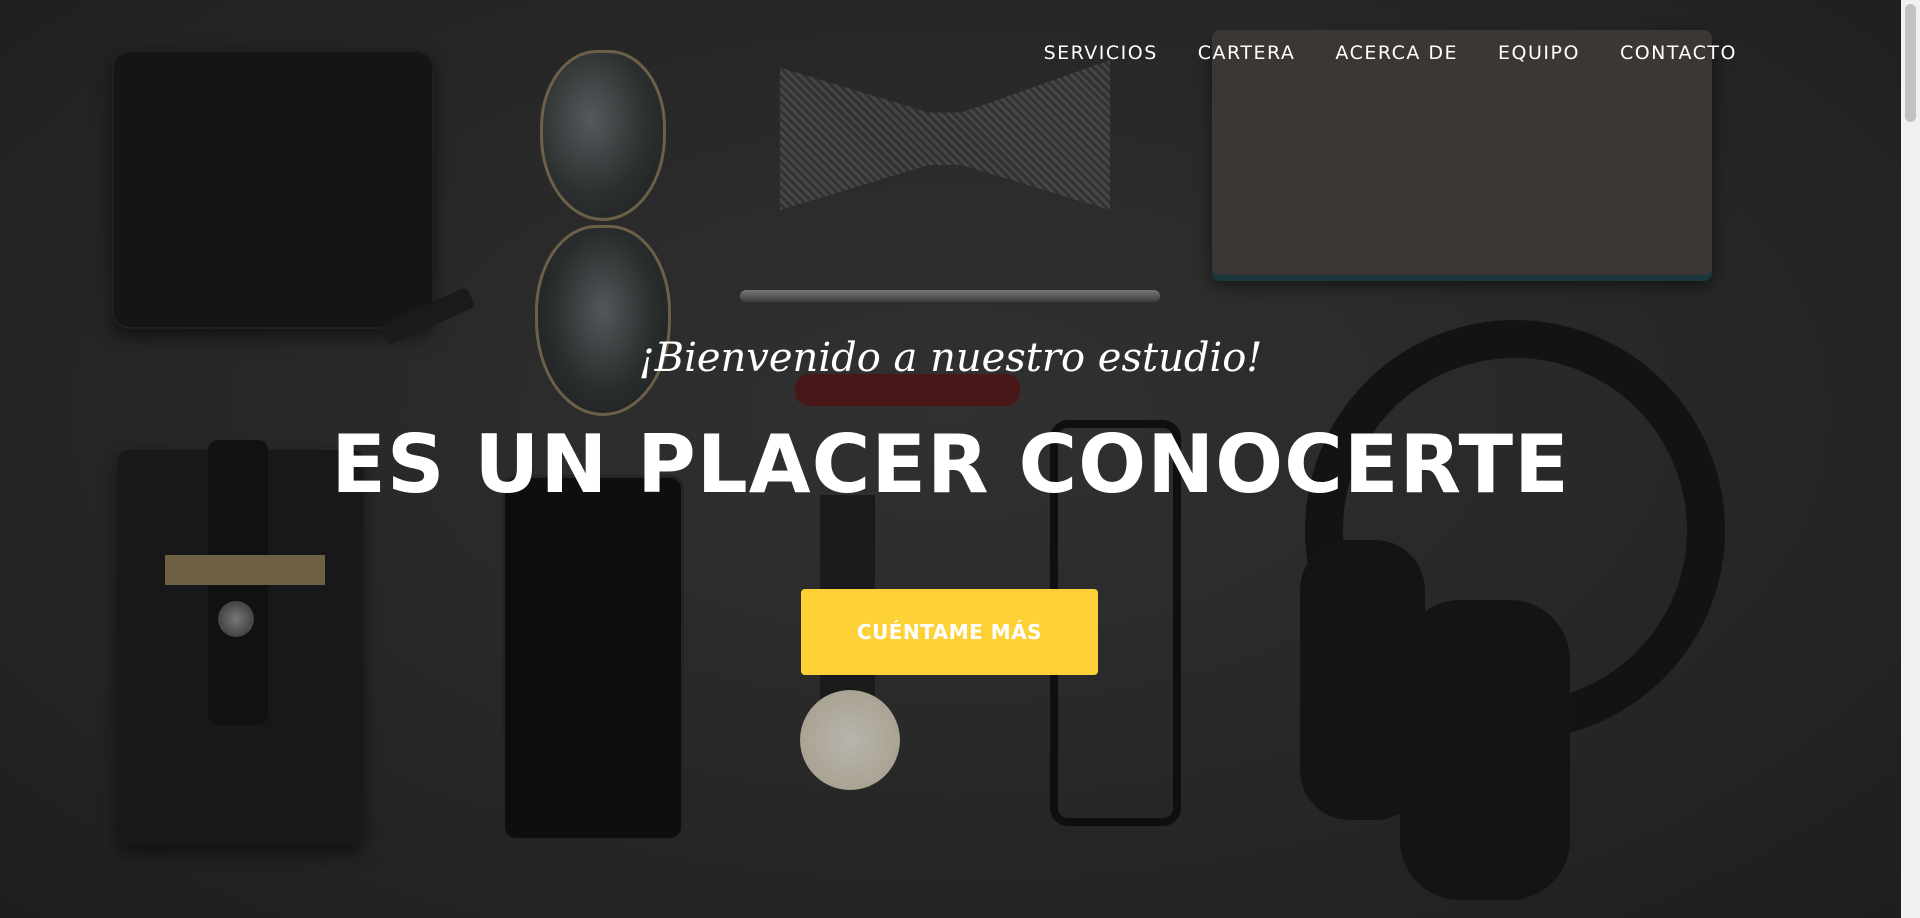  Describe the element at coordinates (949, 632) in the screenshot. I see `tell-me-more-button: CUÉNTAME MÁS` at that location.